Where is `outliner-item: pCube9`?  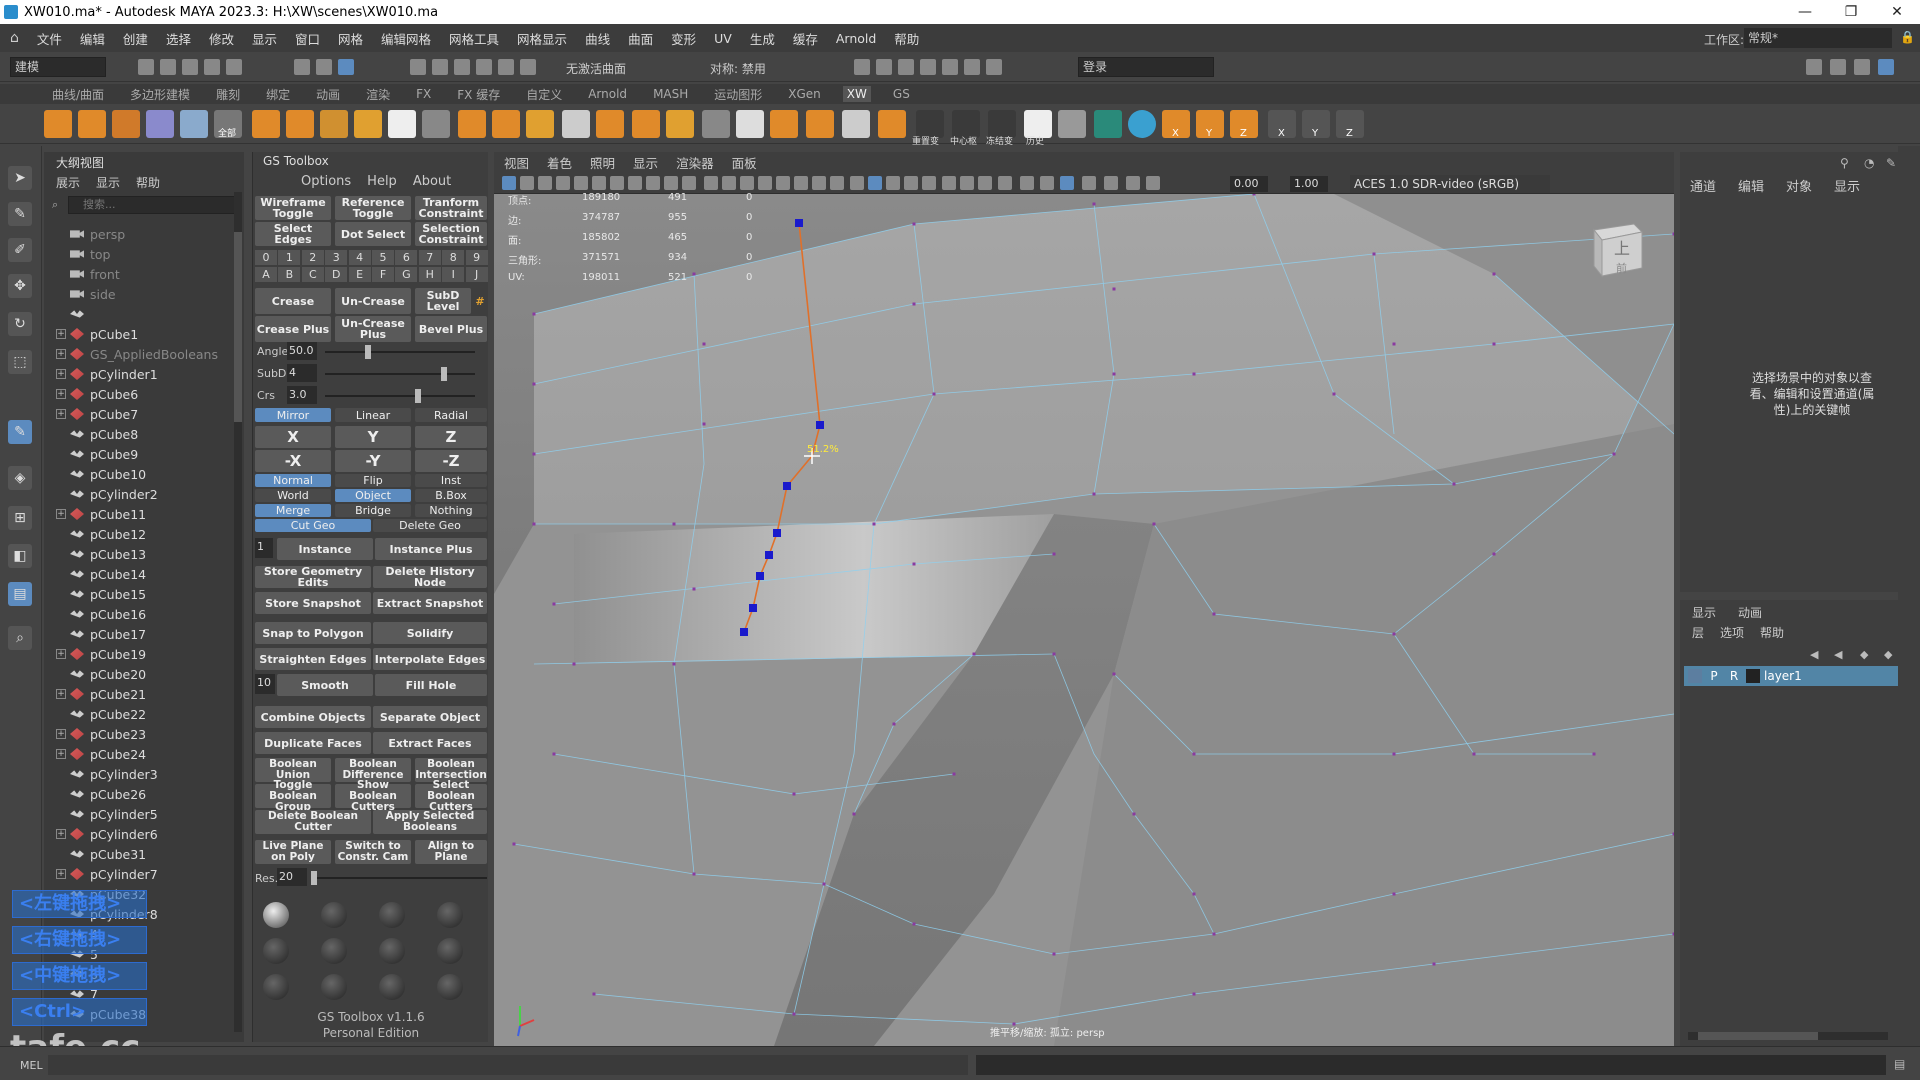 outliner-item: pCube9 is located at coordinates (97, 454).